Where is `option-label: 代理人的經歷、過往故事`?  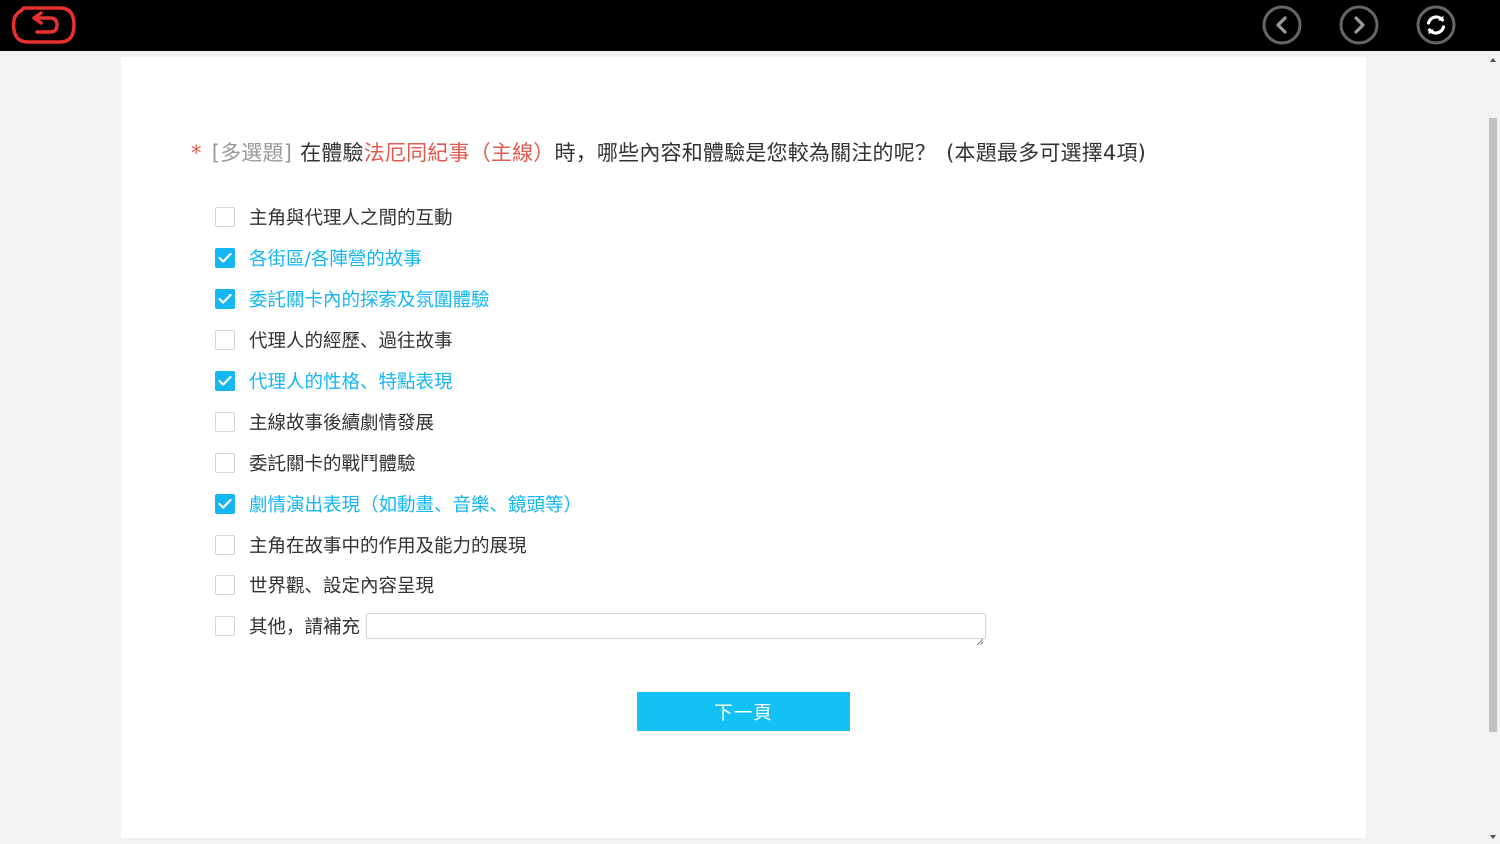 option-label: 代理人的經歷、過往故事 is located at coordinates (351, 342).